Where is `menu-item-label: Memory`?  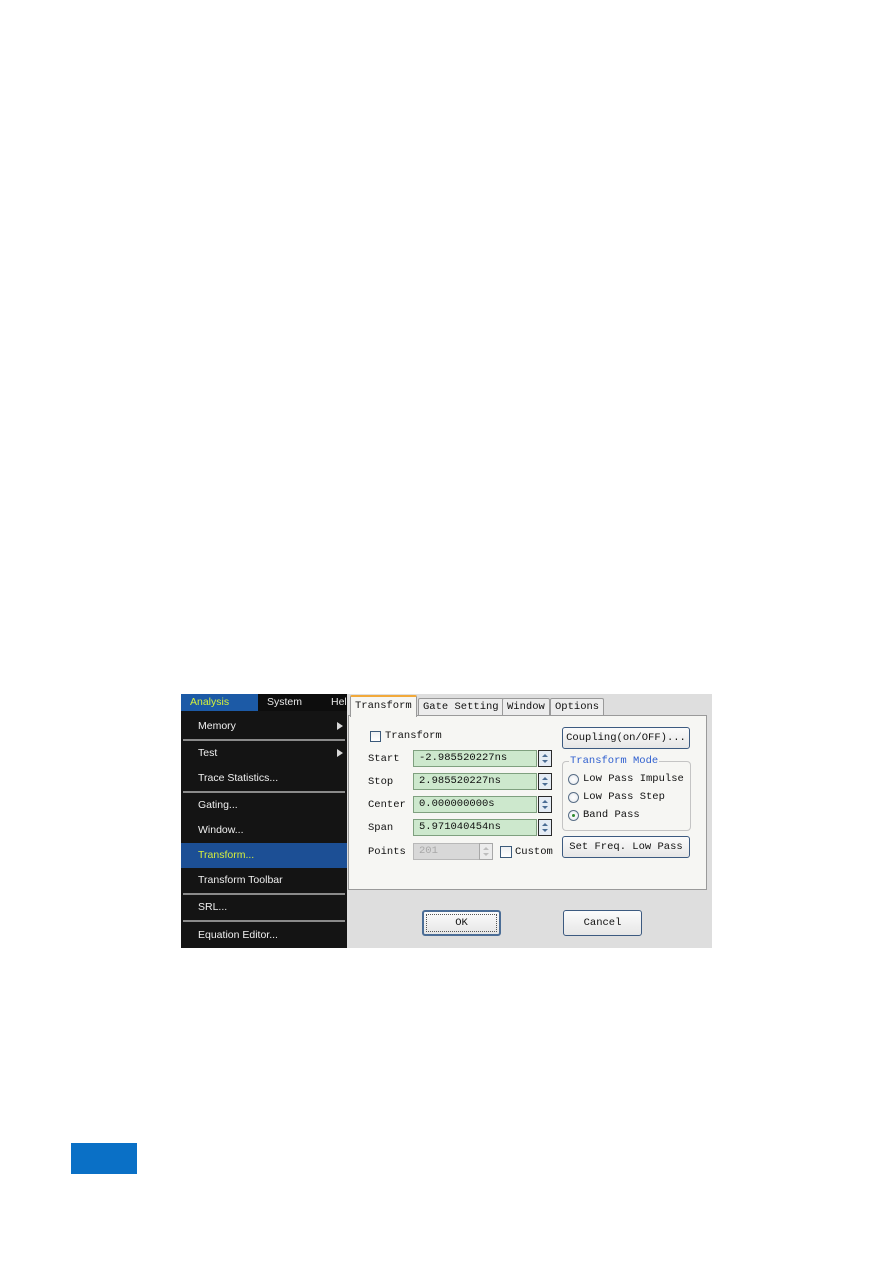 menu-item-label: Memory is located at coordinates (217, 726).